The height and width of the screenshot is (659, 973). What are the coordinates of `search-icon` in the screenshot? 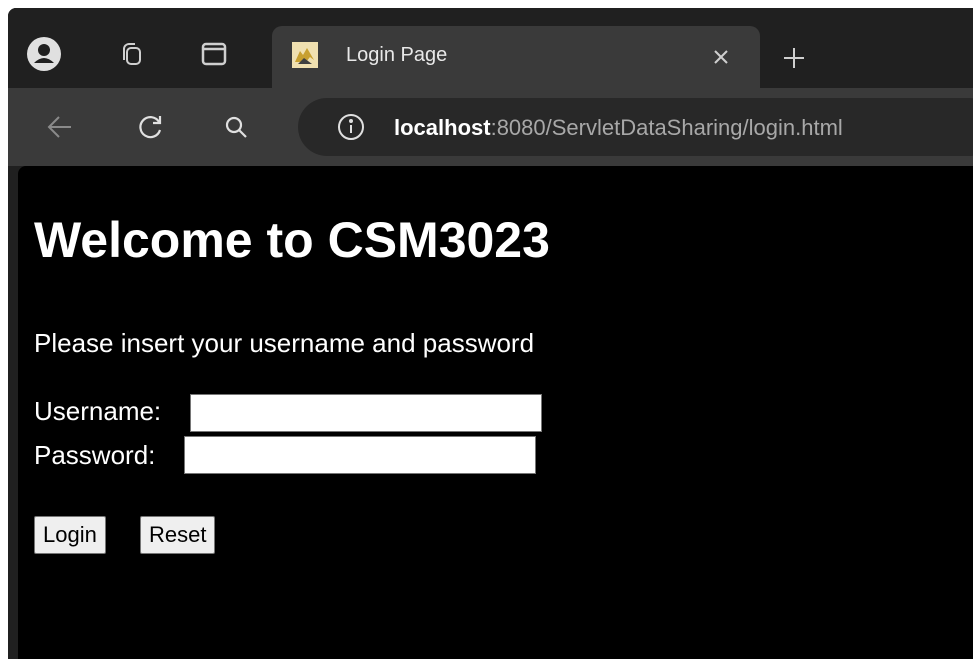 It's located at (236, 127).